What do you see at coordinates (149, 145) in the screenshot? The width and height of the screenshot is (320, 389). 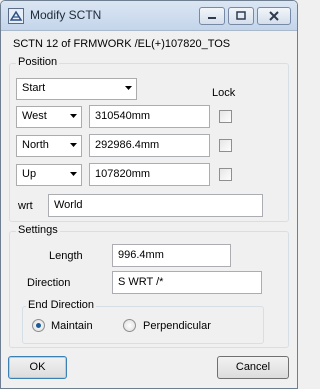 I see `coordinate-field-2: 292986.4mm` at bounding box center [149, 145].